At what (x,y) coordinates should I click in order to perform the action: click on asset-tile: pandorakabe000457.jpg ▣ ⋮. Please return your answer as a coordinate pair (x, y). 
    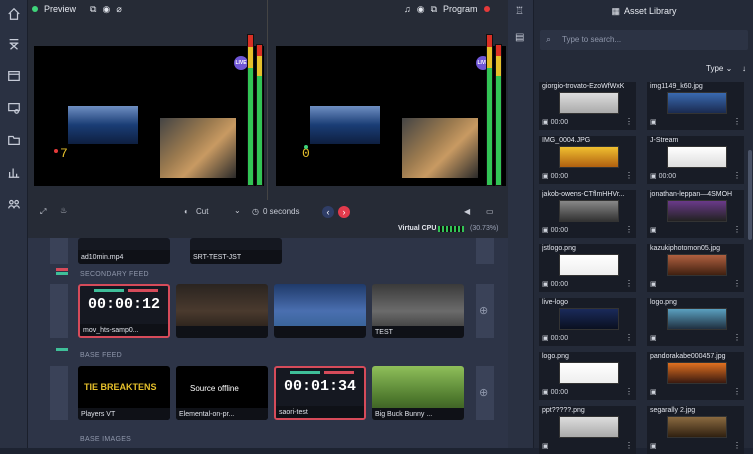
    Looking at the image, I should click on (695, 376).